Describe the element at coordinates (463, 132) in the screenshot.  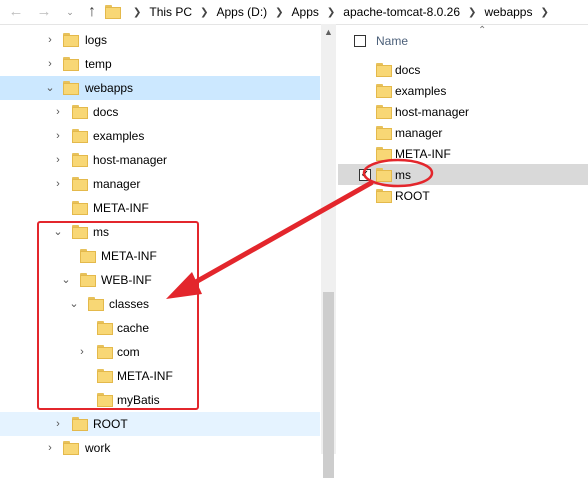
I see `list-item-manager: manager` at that location.